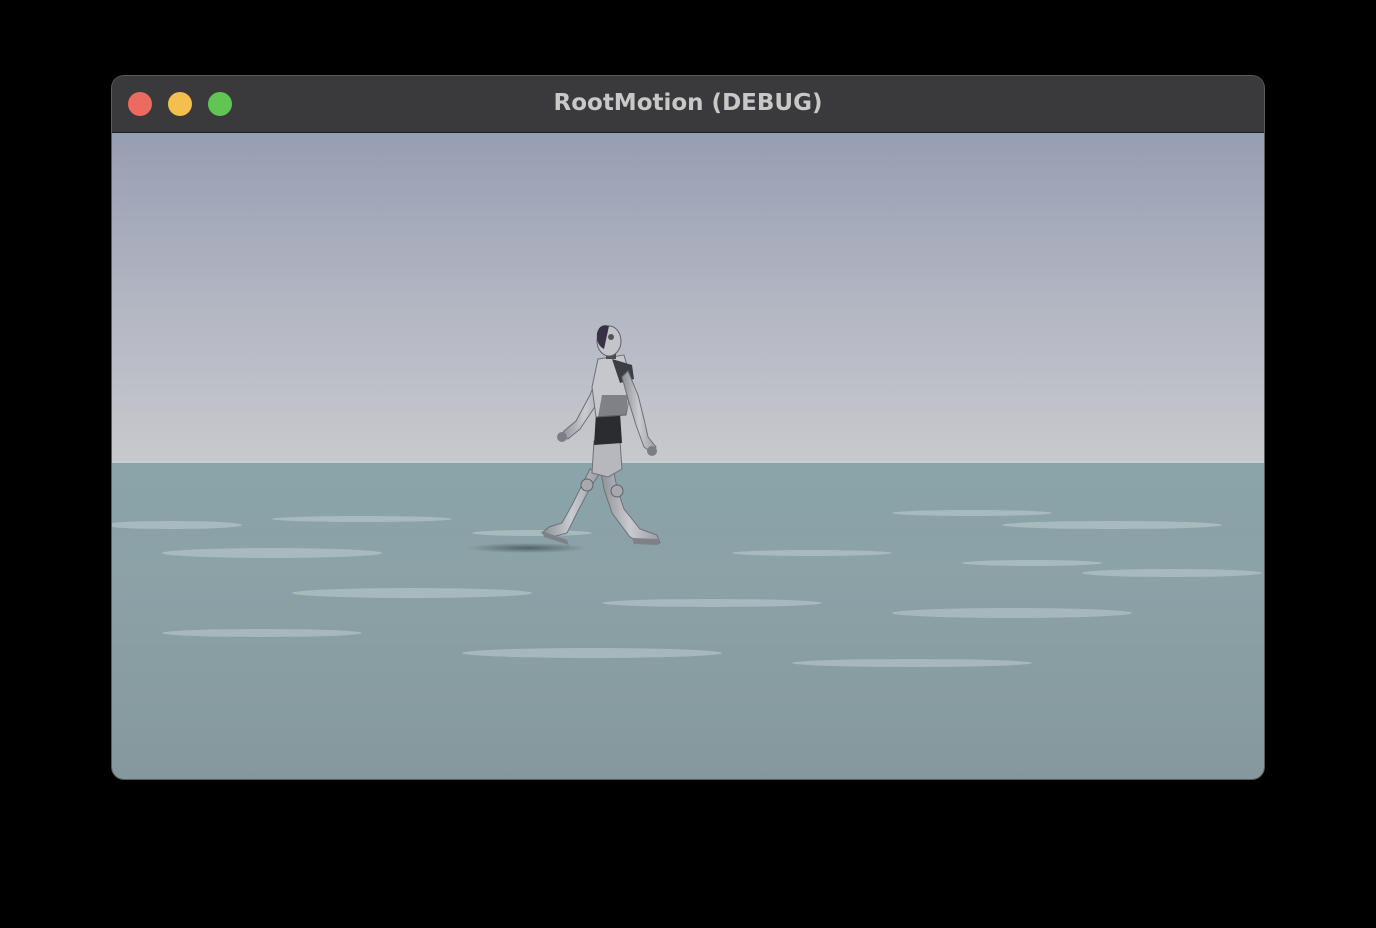 The height and width of the screenshot is (928, 1376). What do you see at coordinates (527, 548) in the screenshot?
I see `character-shadow` at bounding box center [527, 548].